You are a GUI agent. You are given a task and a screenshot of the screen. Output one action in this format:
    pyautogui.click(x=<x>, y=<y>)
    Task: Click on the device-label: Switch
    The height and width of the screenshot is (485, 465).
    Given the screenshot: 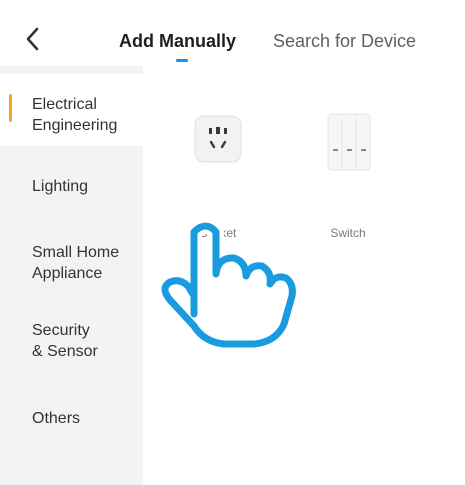 What is the action you would take?
    pyautogui.click(x=348, y=233)
    